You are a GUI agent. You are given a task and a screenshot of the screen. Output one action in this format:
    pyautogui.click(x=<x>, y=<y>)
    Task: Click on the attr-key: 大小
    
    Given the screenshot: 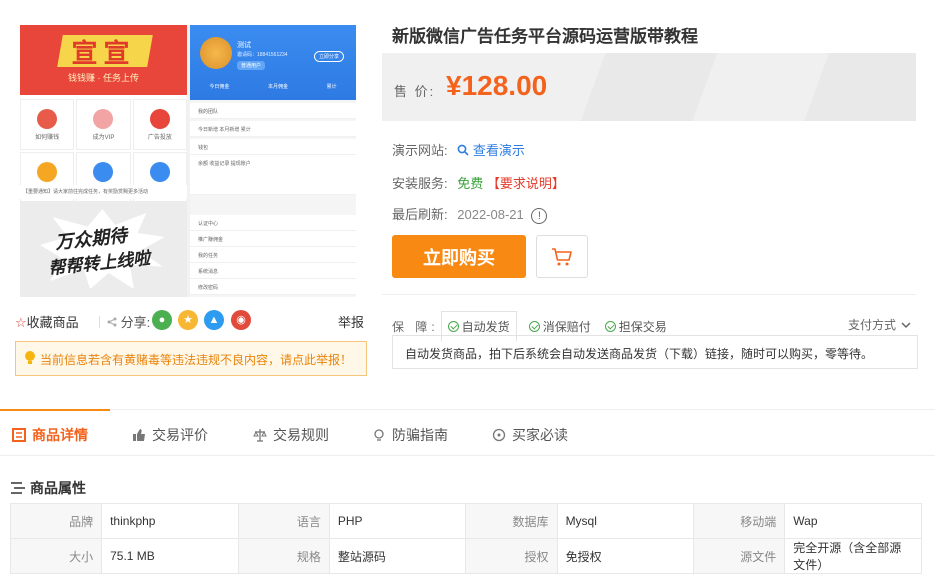 What is the action you would take?
    pyautogui.click(x=56, y=556)
    